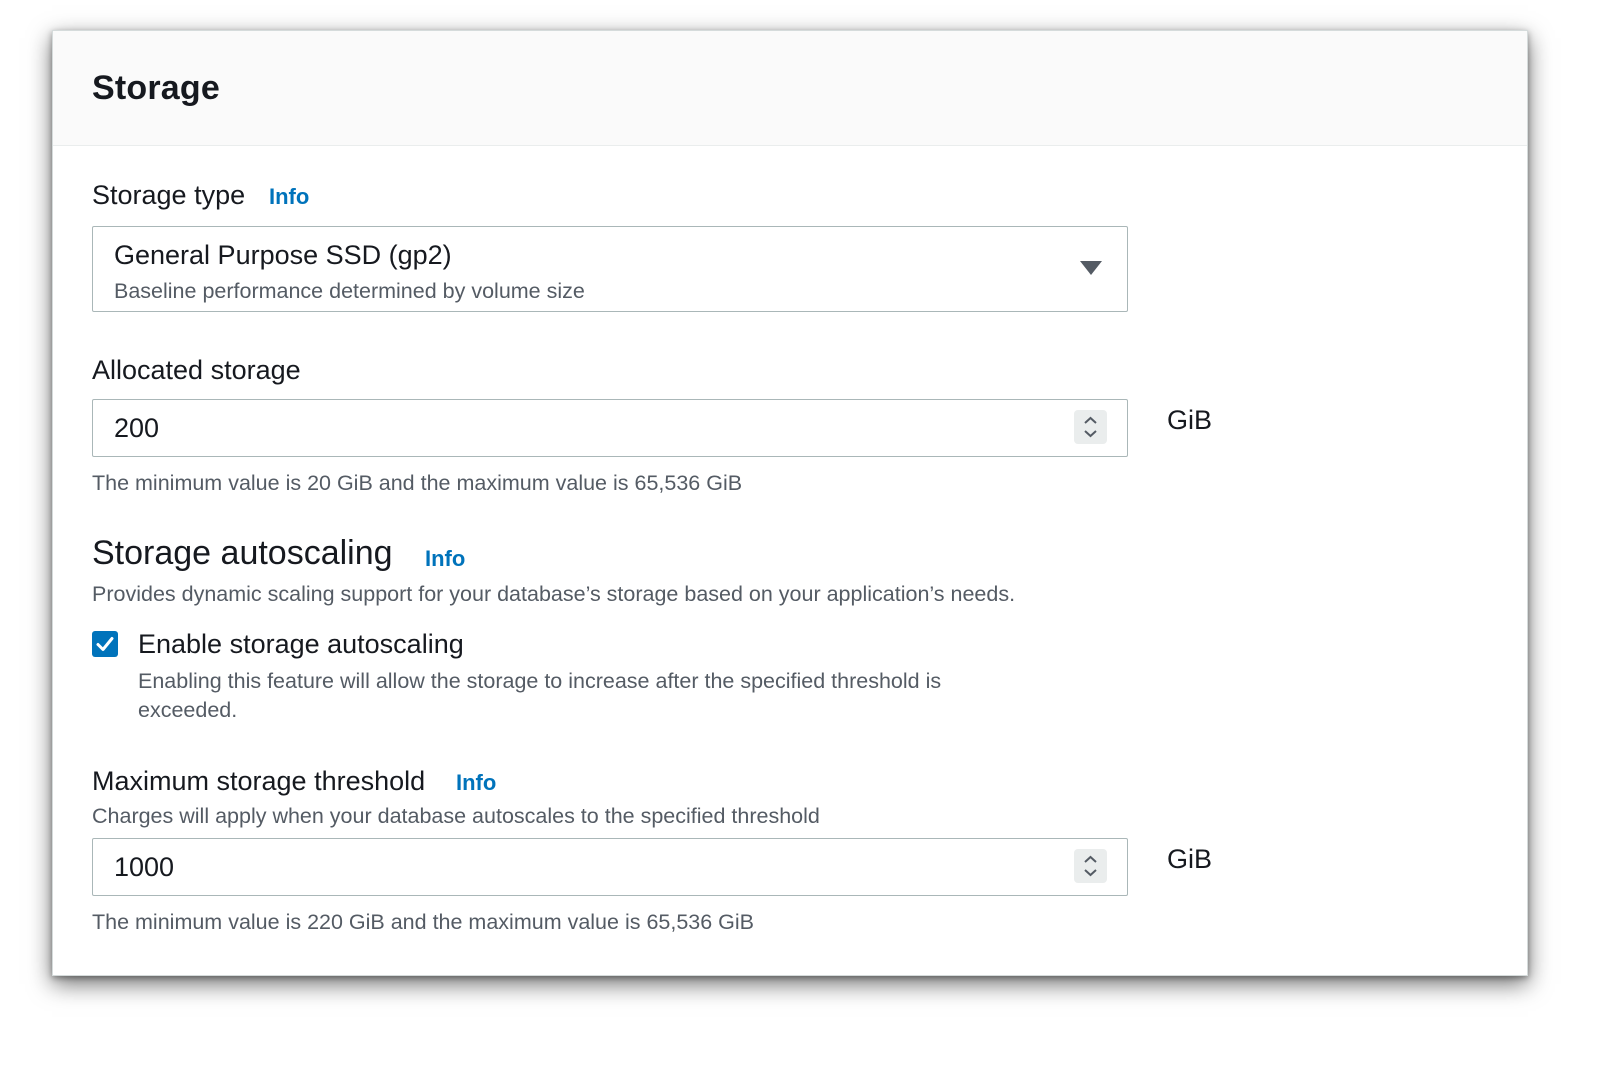 The image size is (1618, 1075). I want to click on max-threshold-value: 1000, so click(144, 867).